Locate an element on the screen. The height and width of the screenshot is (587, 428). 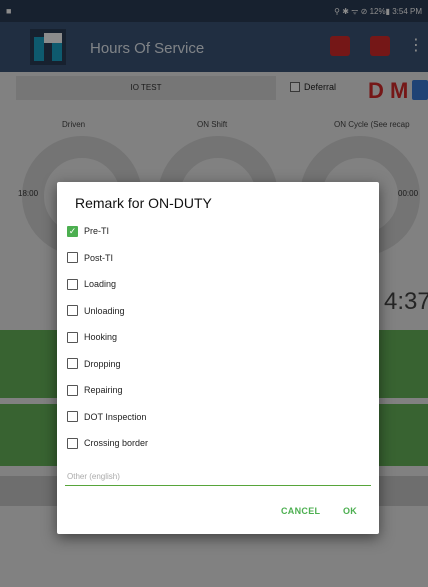
remark-option-label: Crossing border is located at coordinates (116, 443).